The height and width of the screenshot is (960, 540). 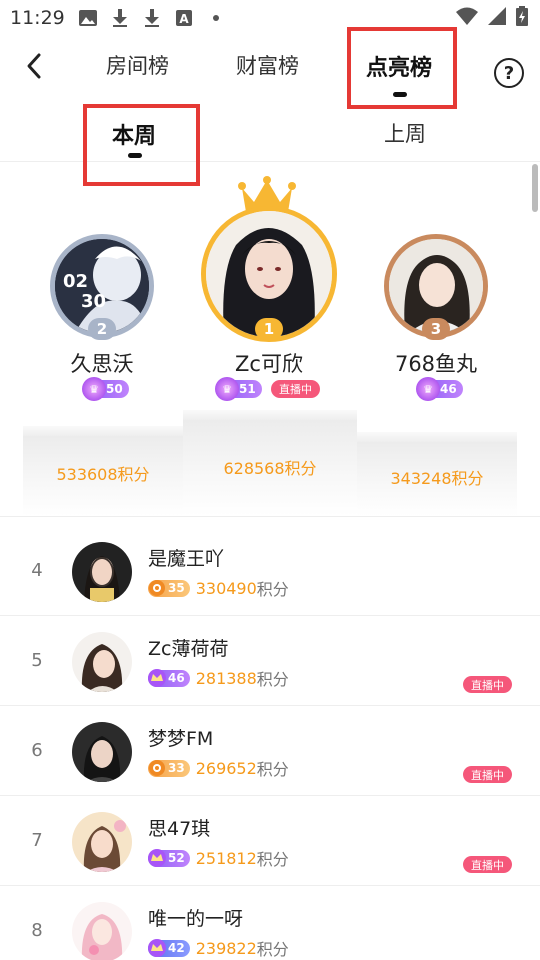 I want to click on help-button: ?, so click(x=509, y=73).